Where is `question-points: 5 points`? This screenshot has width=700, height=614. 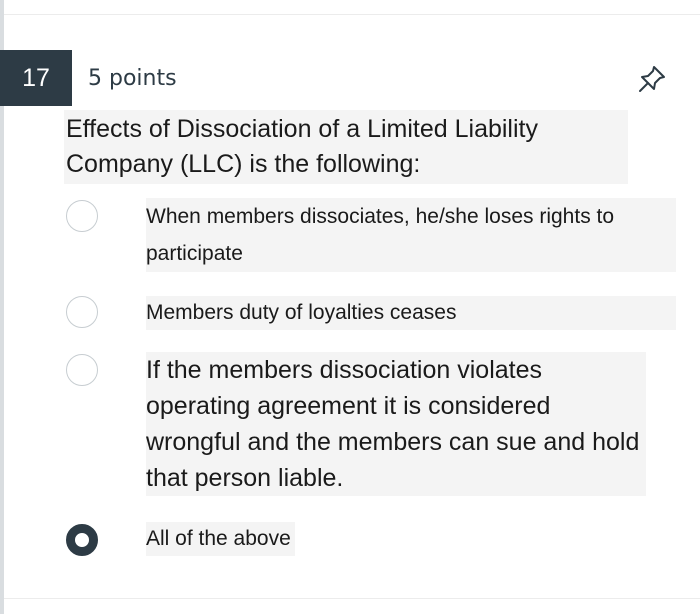 question-points: 5 points is located at coordinates (132, 78).